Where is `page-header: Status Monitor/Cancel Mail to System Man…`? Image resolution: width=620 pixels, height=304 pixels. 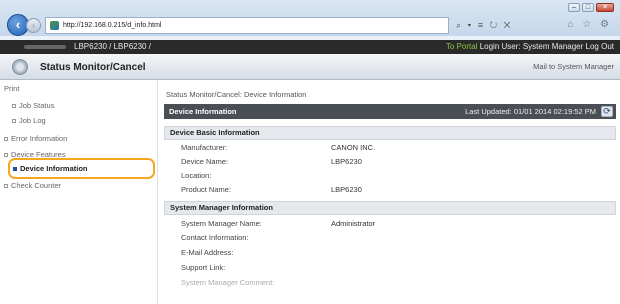
page-header: Status Monitor/Cancel Mail to System Man… is located at coordinates (310, 67).